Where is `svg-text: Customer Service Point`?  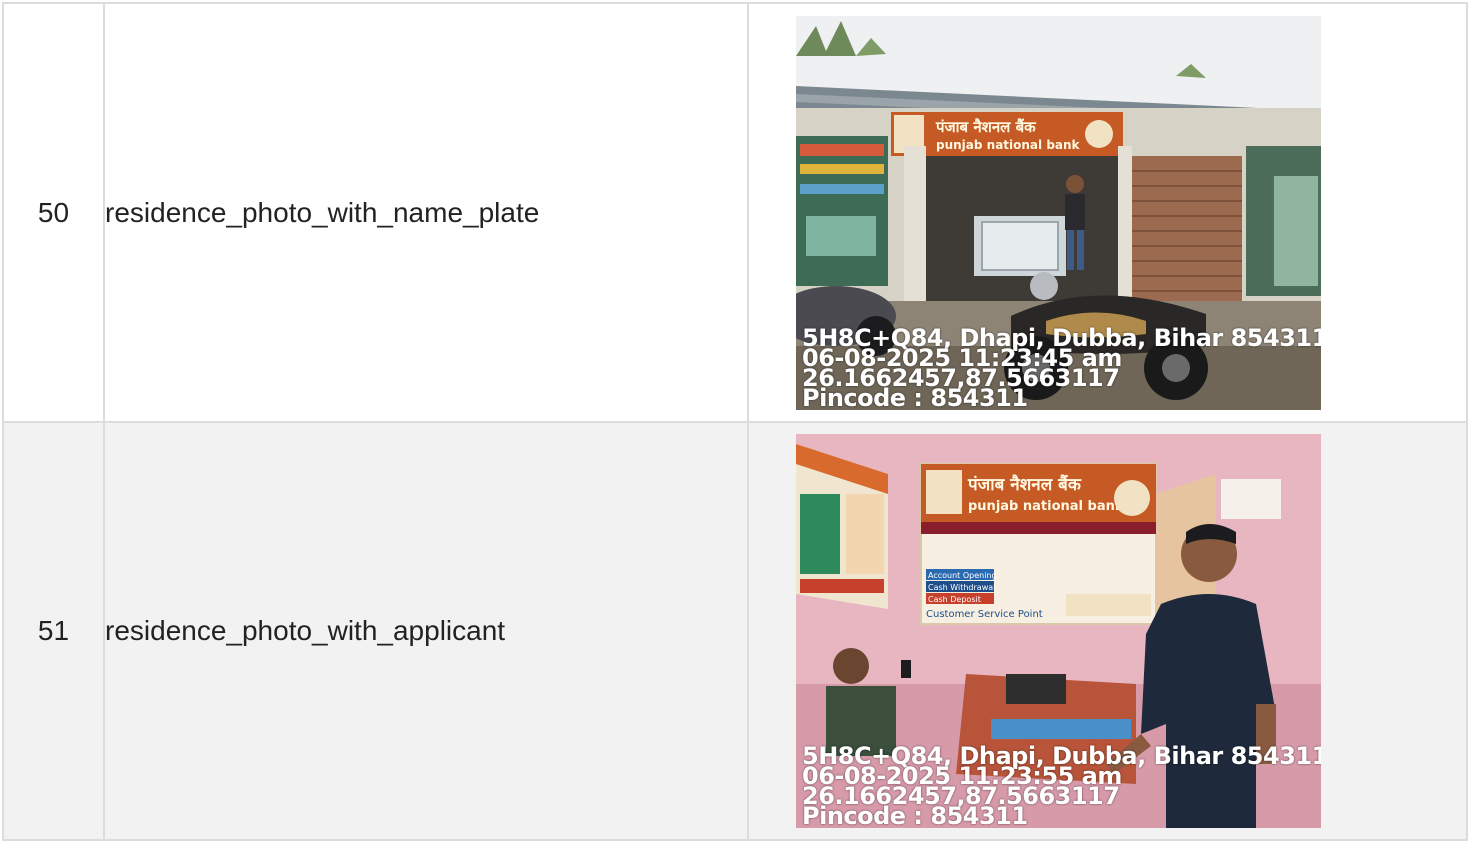 svg-text: Customer Service Point is located at coordinates (984, 614).